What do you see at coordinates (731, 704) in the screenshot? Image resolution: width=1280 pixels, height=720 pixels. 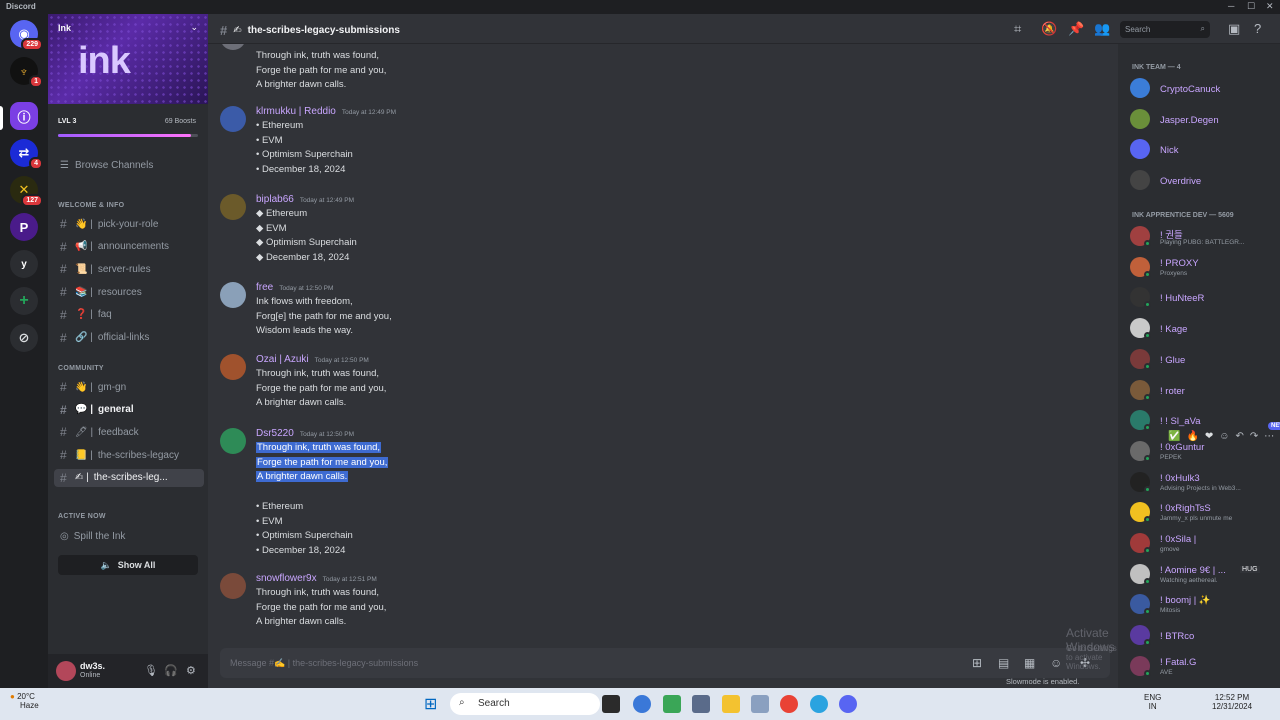 I see `file-explorer-icon` at bounding box center [731, 704].